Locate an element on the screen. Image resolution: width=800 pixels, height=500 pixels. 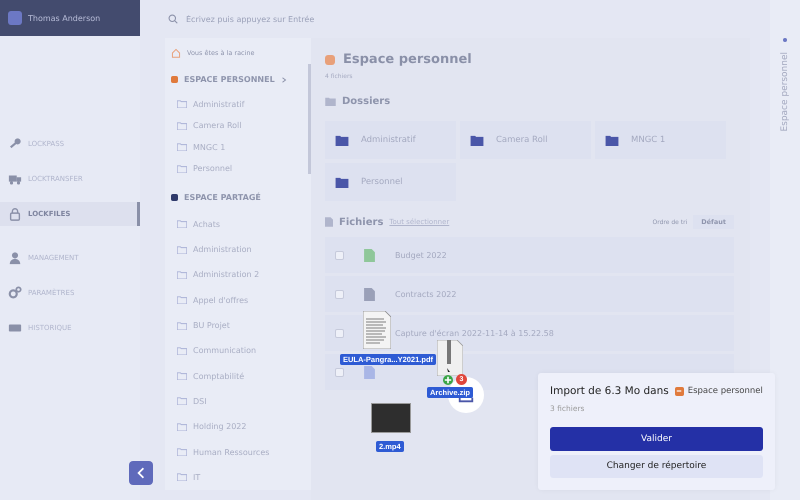
home-icon is located at coordinates (176, 53).